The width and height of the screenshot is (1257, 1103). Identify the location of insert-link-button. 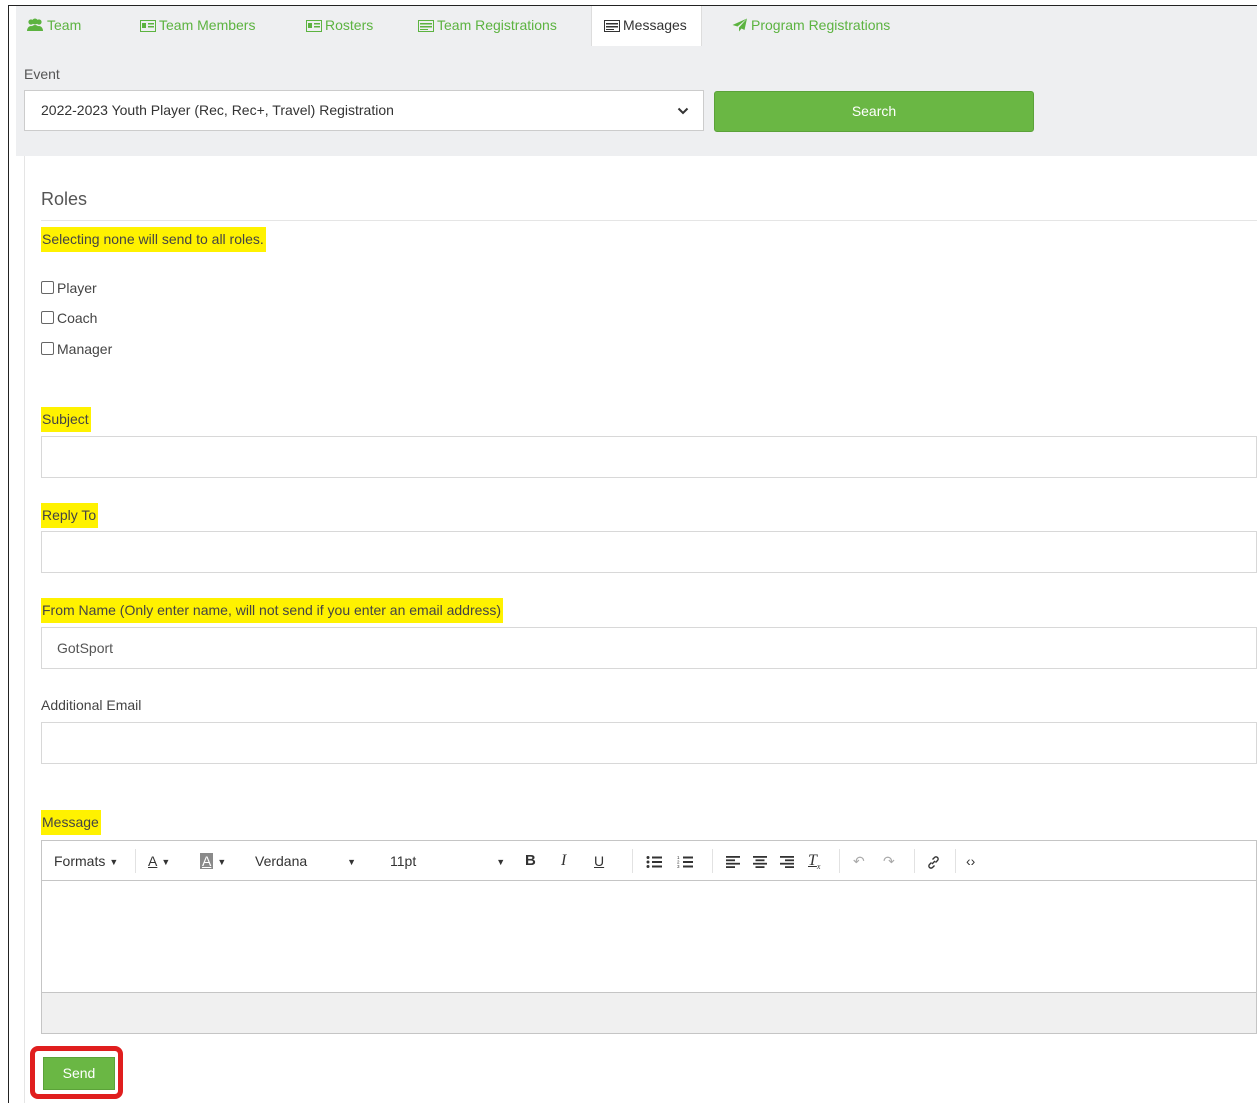
(933, 861).